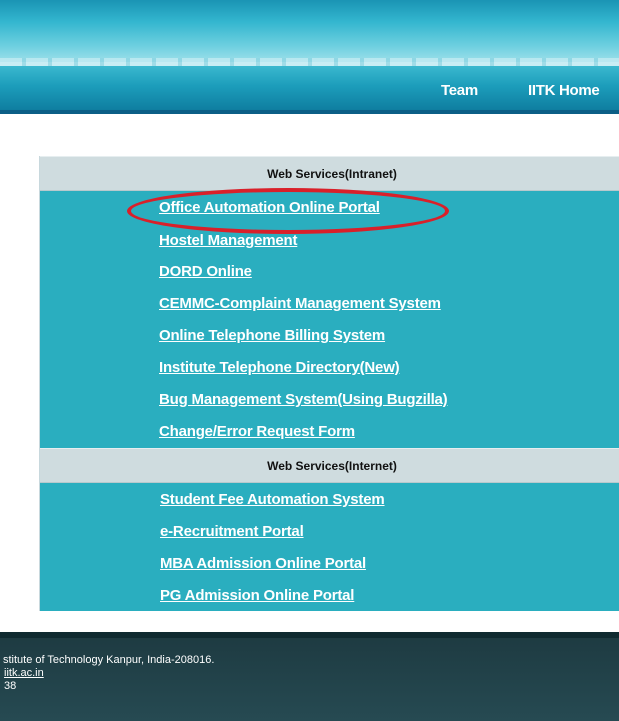  Describe the element at coordinates (232, 531) in the screenshot. I see `link-e-recruitment: e-Recruitment Portal` at that location.